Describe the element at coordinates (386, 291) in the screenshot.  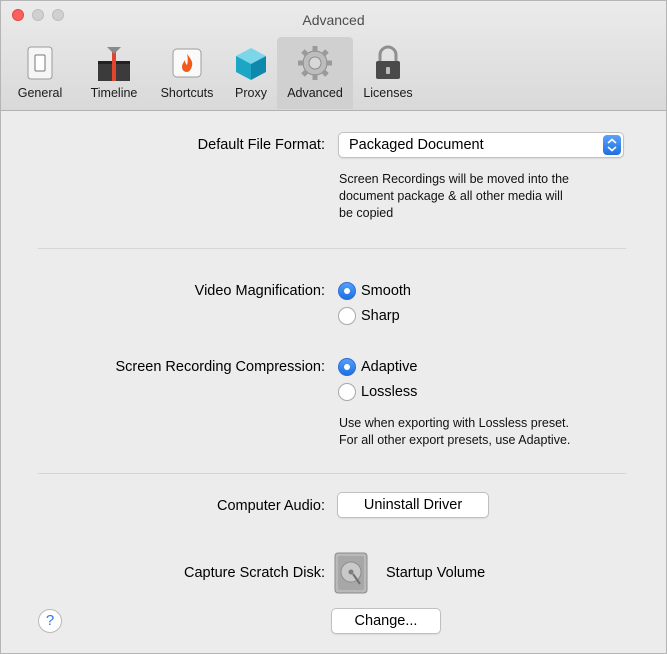
I see `smooth-radio-label: Smooth` at that location.